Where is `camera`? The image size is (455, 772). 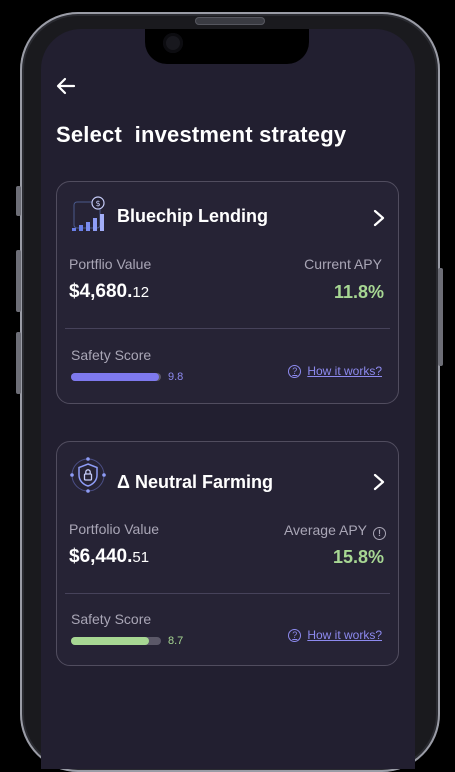
camera is located at coordinates (173, 43).